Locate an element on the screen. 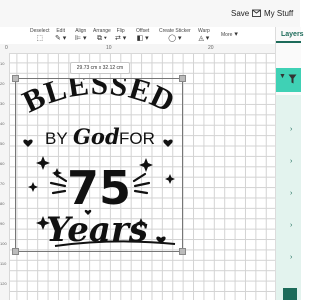 The width and height of the screenshot is (320, 300). ruler-left-number: 30 is located at coordinates (2, 103).